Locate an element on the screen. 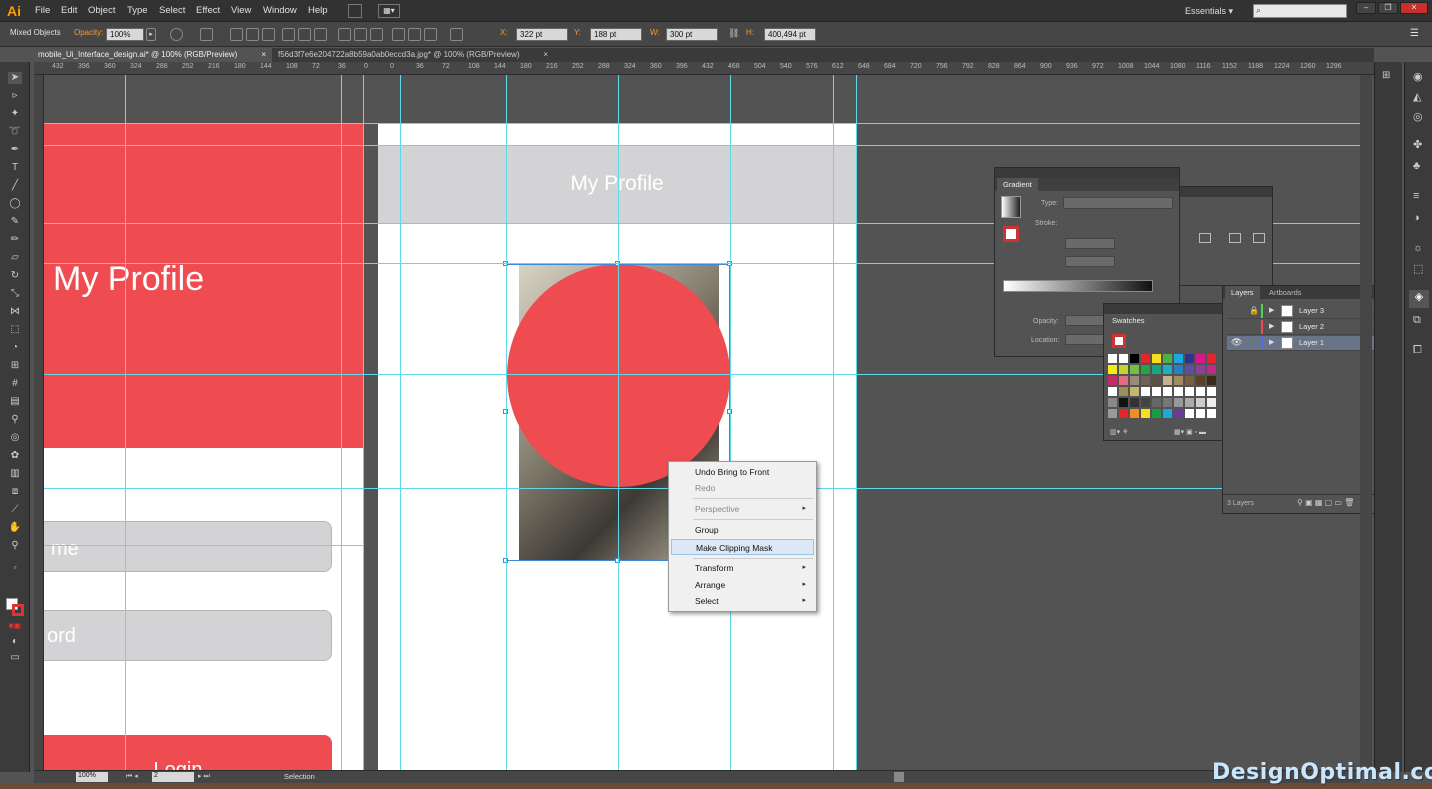 This screenshot has height=789, width=1432. mesh-tool-icon: # is located at coordinates (15, 384).